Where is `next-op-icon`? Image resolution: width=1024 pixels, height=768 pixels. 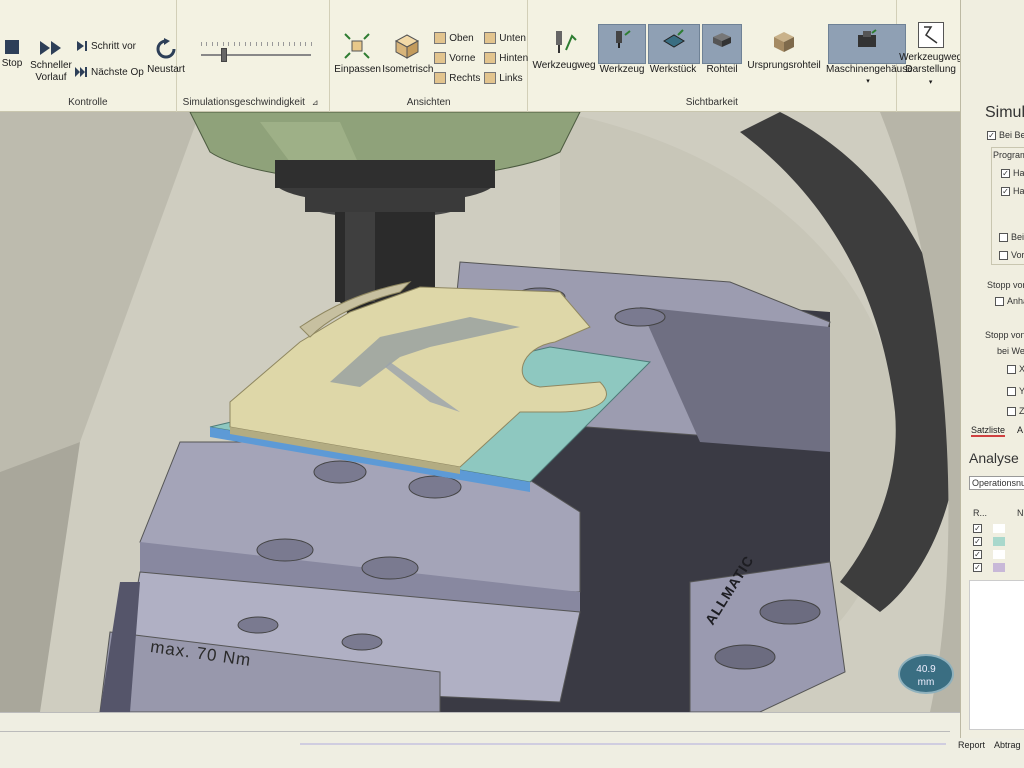
next-op-icon is located at coordinates (81, 72).